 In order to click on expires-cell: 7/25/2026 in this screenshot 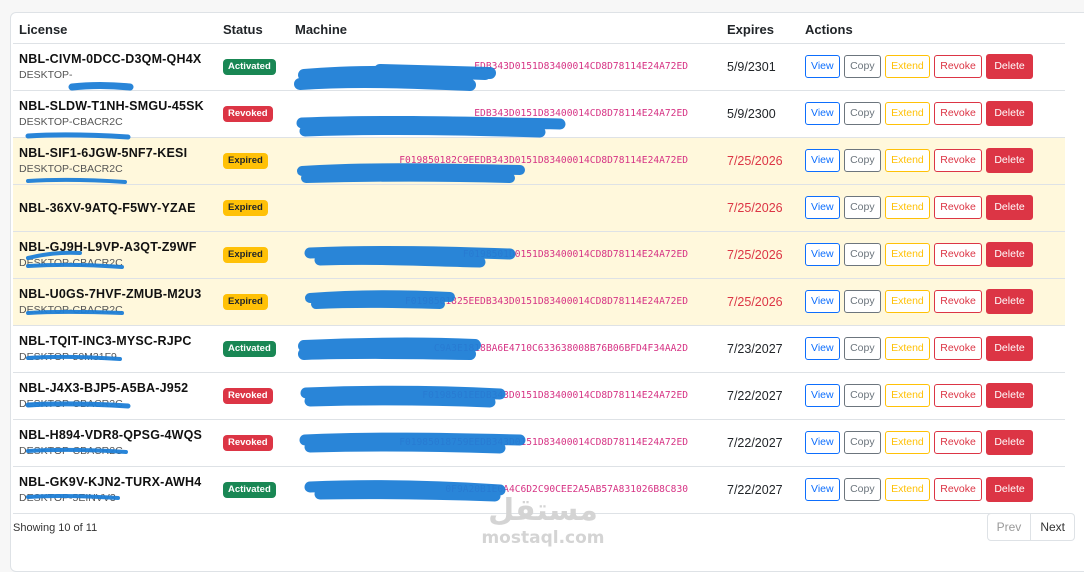, I will do `click(760, 255)`.